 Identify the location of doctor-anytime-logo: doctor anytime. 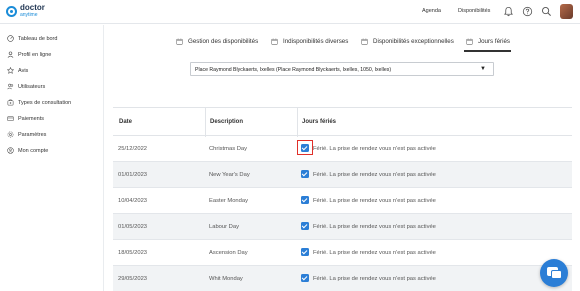
(25, 11).